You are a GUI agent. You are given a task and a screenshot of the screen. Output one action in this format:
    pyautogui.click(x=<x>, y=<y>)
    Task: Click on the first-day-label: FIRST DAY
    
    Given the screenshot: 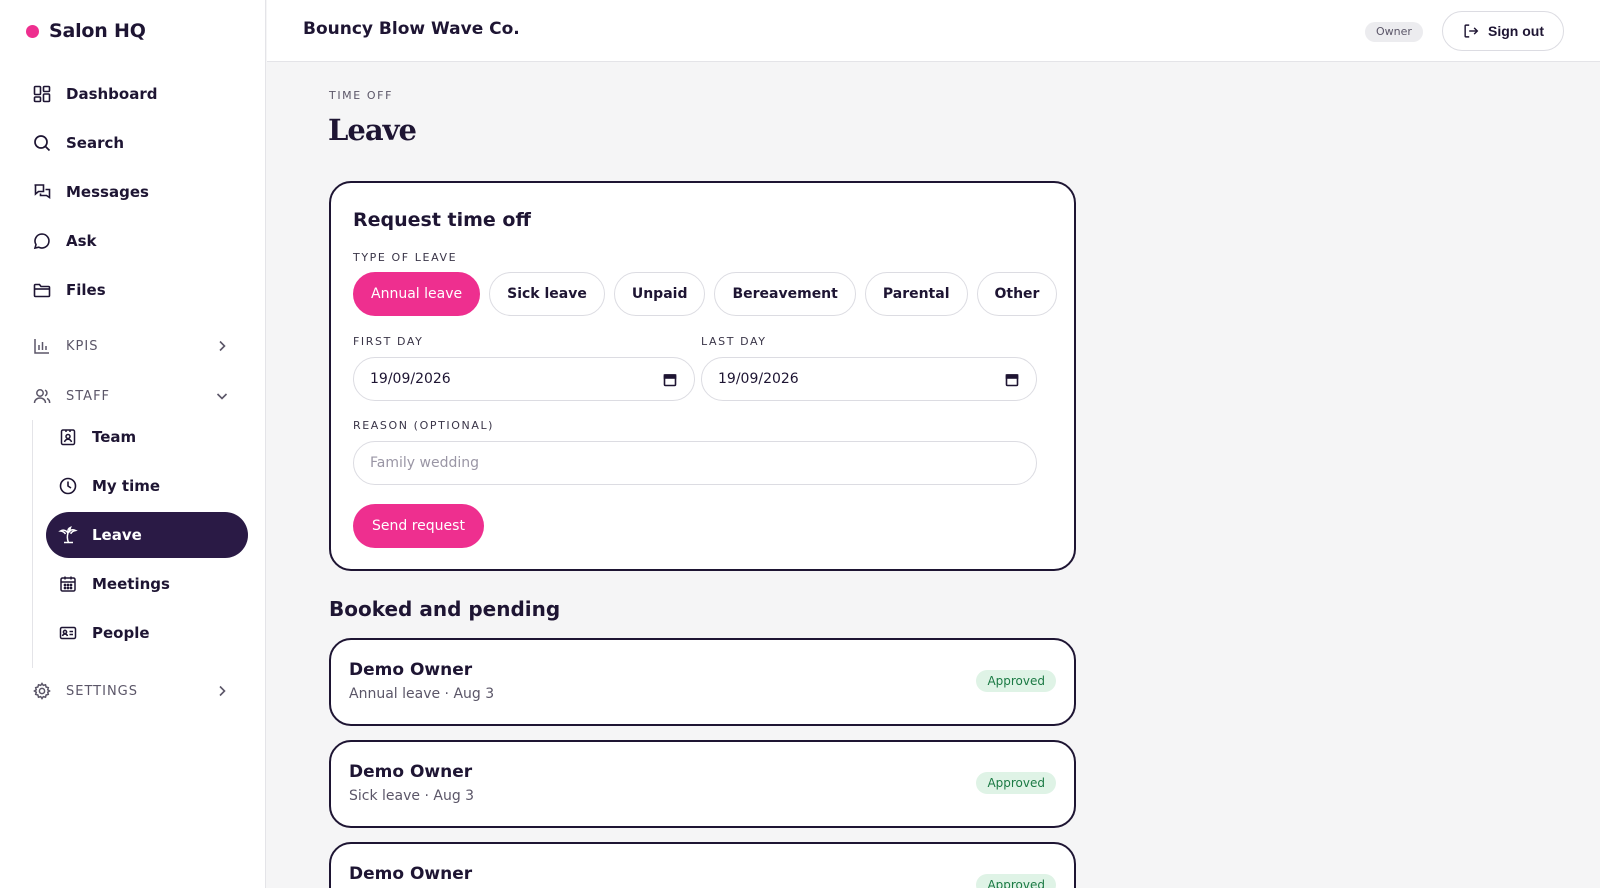 What is the action you would take?
    pyautogui.click(x=388, y=341)
    